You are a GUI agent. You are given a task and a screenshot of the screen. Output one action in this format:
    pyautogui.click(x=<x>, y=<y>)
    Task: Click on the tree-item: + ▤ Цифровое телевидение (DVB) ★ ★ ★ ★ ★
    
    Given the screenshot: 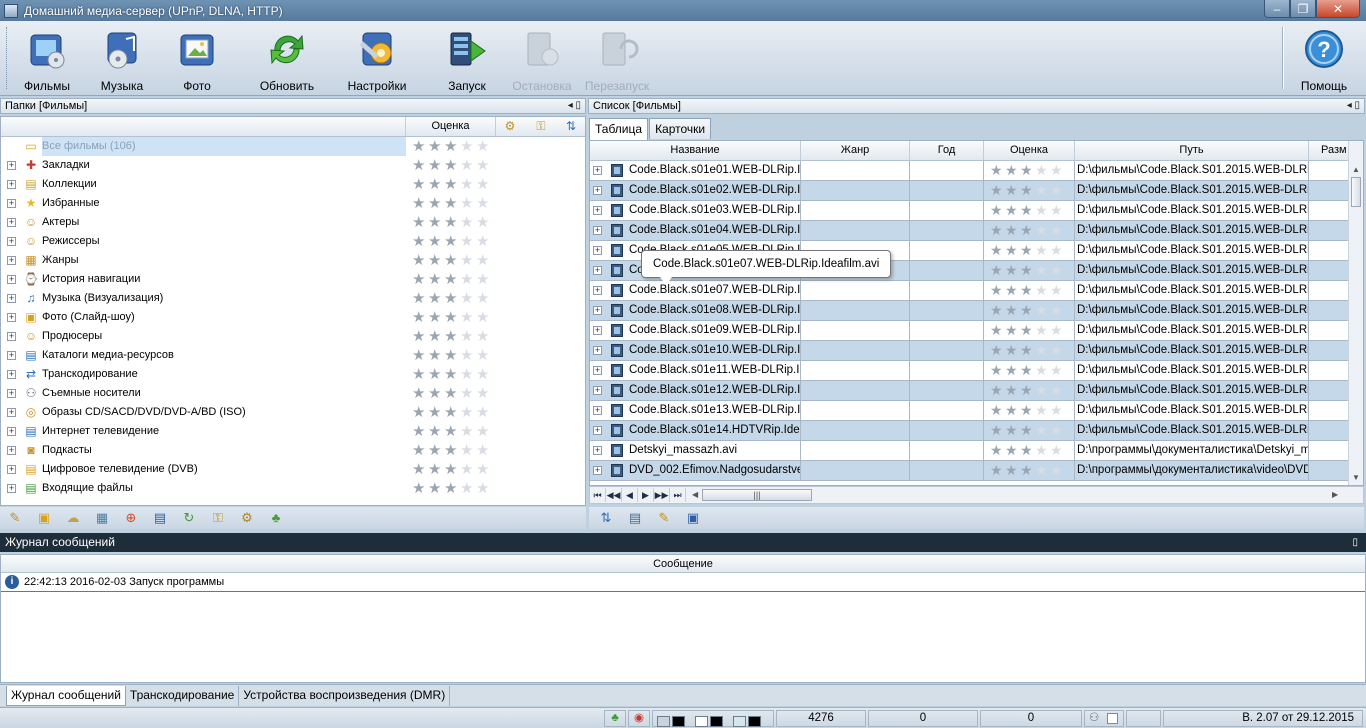 What is the action you would take?
    pyautogui.click(x=293, y=469)
    